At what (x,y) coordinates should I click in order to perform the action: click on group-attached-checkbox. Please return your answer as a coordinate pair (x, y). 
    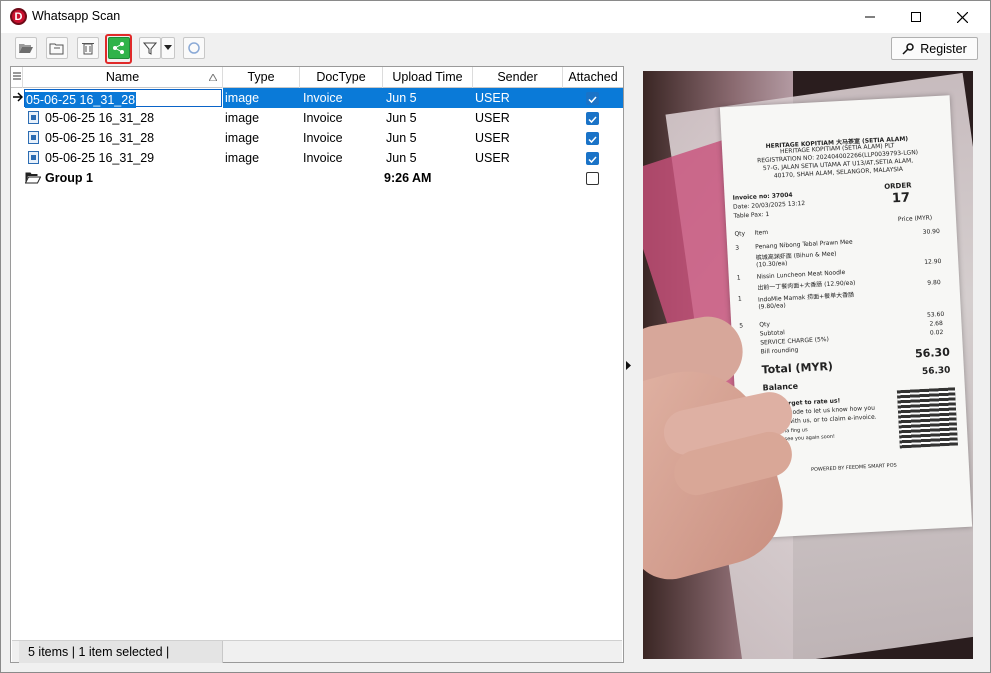
    Looking at the image, I should click on (592, 178).